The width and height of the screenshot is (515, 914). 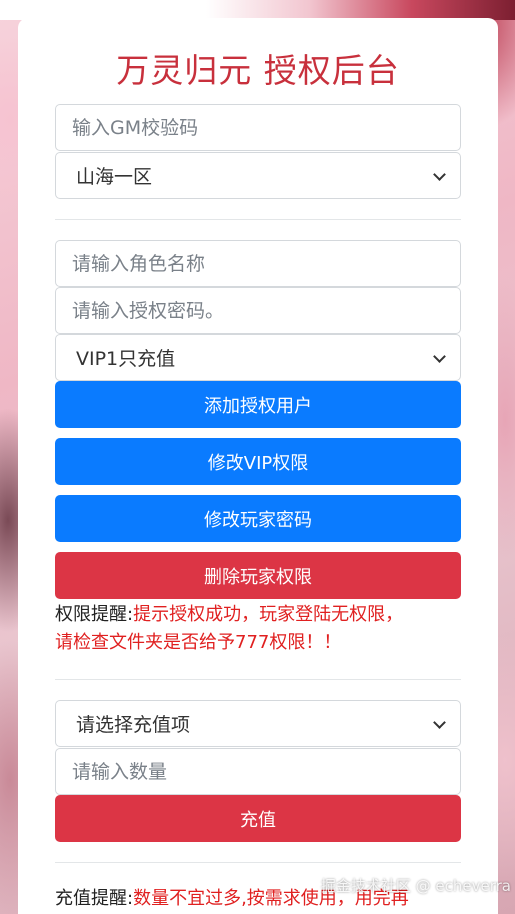 What do you see at coordinates (260, 629) in the screenshot?
I see `permission-notice: 权限提醒:提示授权成功，玩家登陆无权限， 请检查文件夹是否给予777权限！！` at bounding box center [260, 629].